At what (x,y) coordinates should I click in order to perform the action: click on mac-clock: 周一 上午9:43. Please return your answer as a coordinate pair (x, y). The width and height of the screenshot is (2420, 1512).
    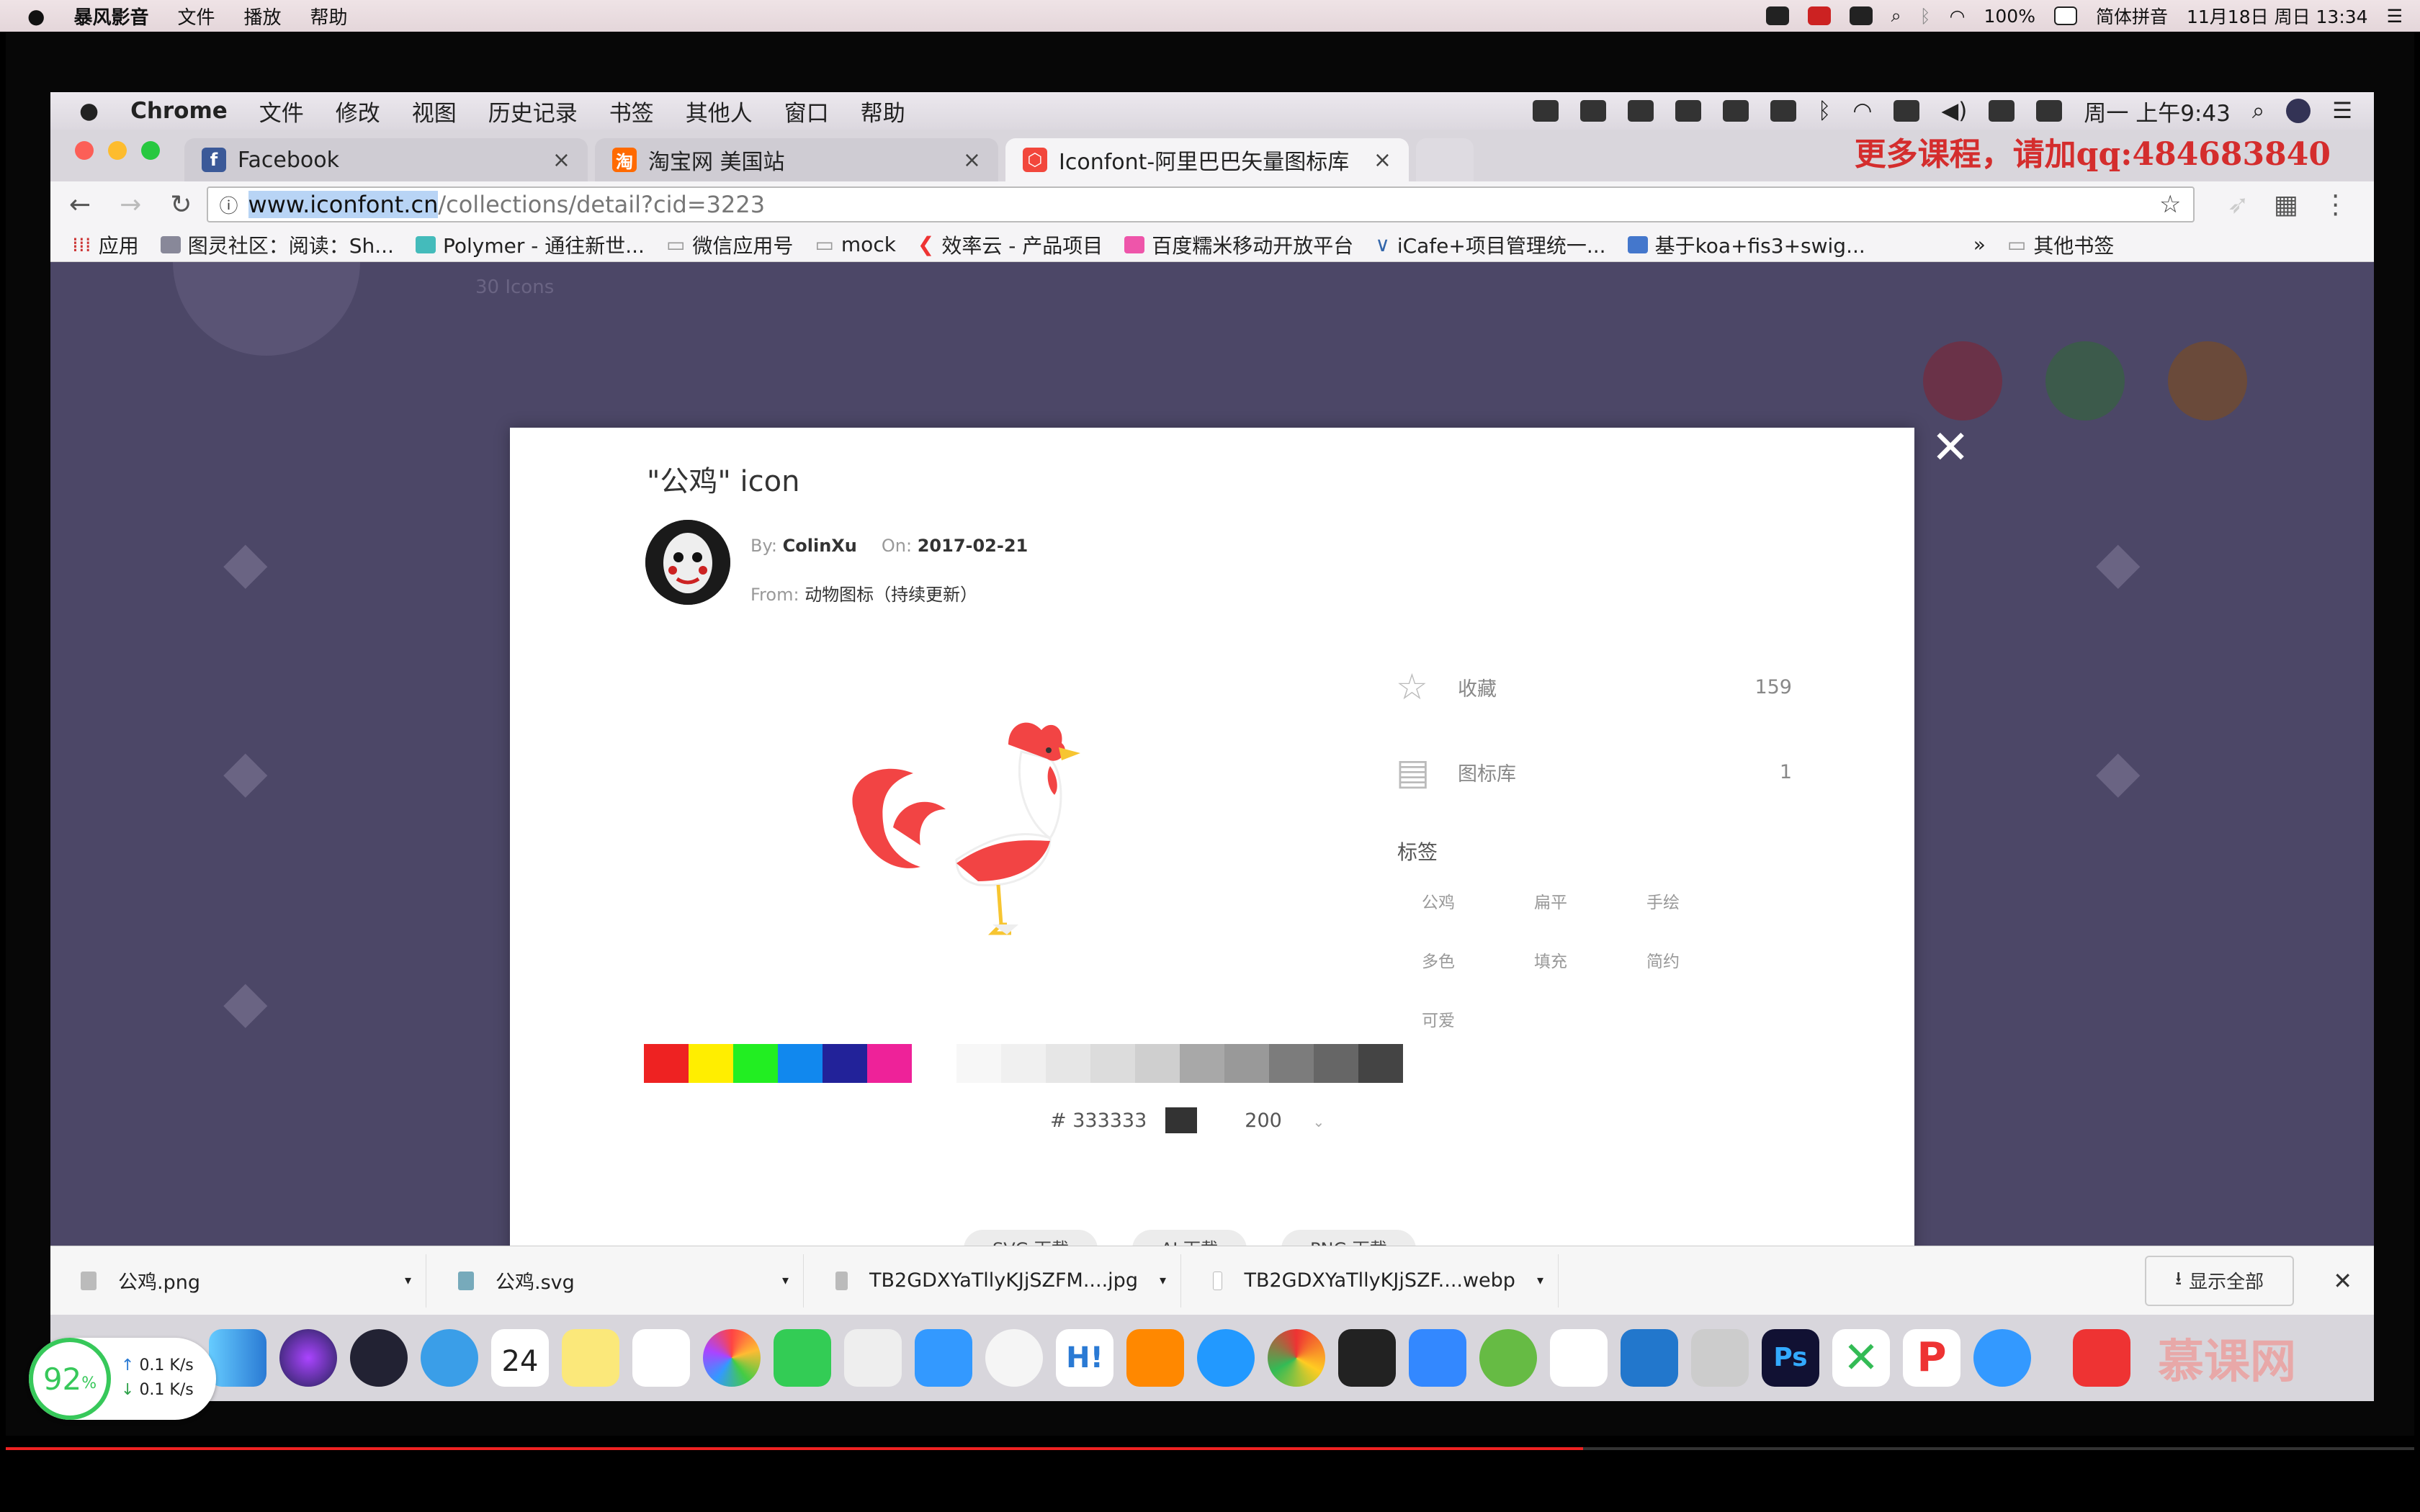
    Looking at the image, I should click on (2157, 111).